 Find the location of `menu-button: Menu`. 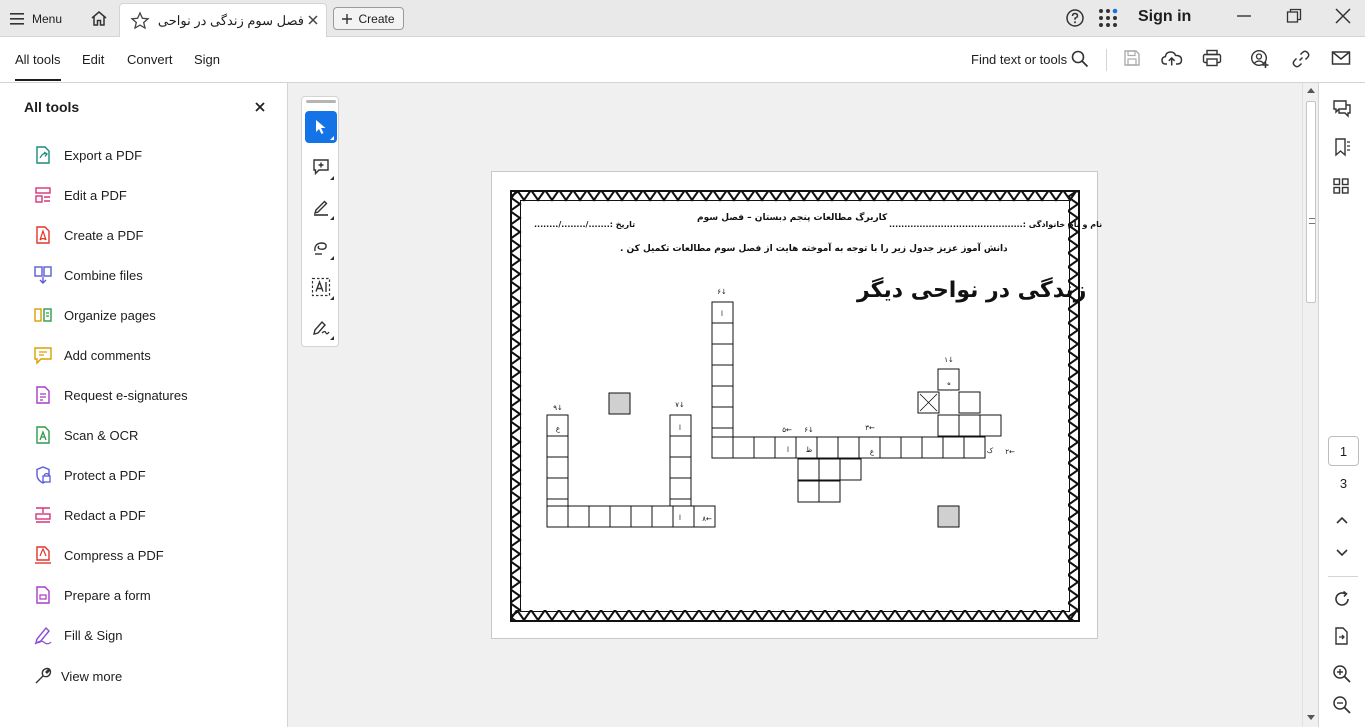

menu-button: Menu is located at coordinates (36, 18).